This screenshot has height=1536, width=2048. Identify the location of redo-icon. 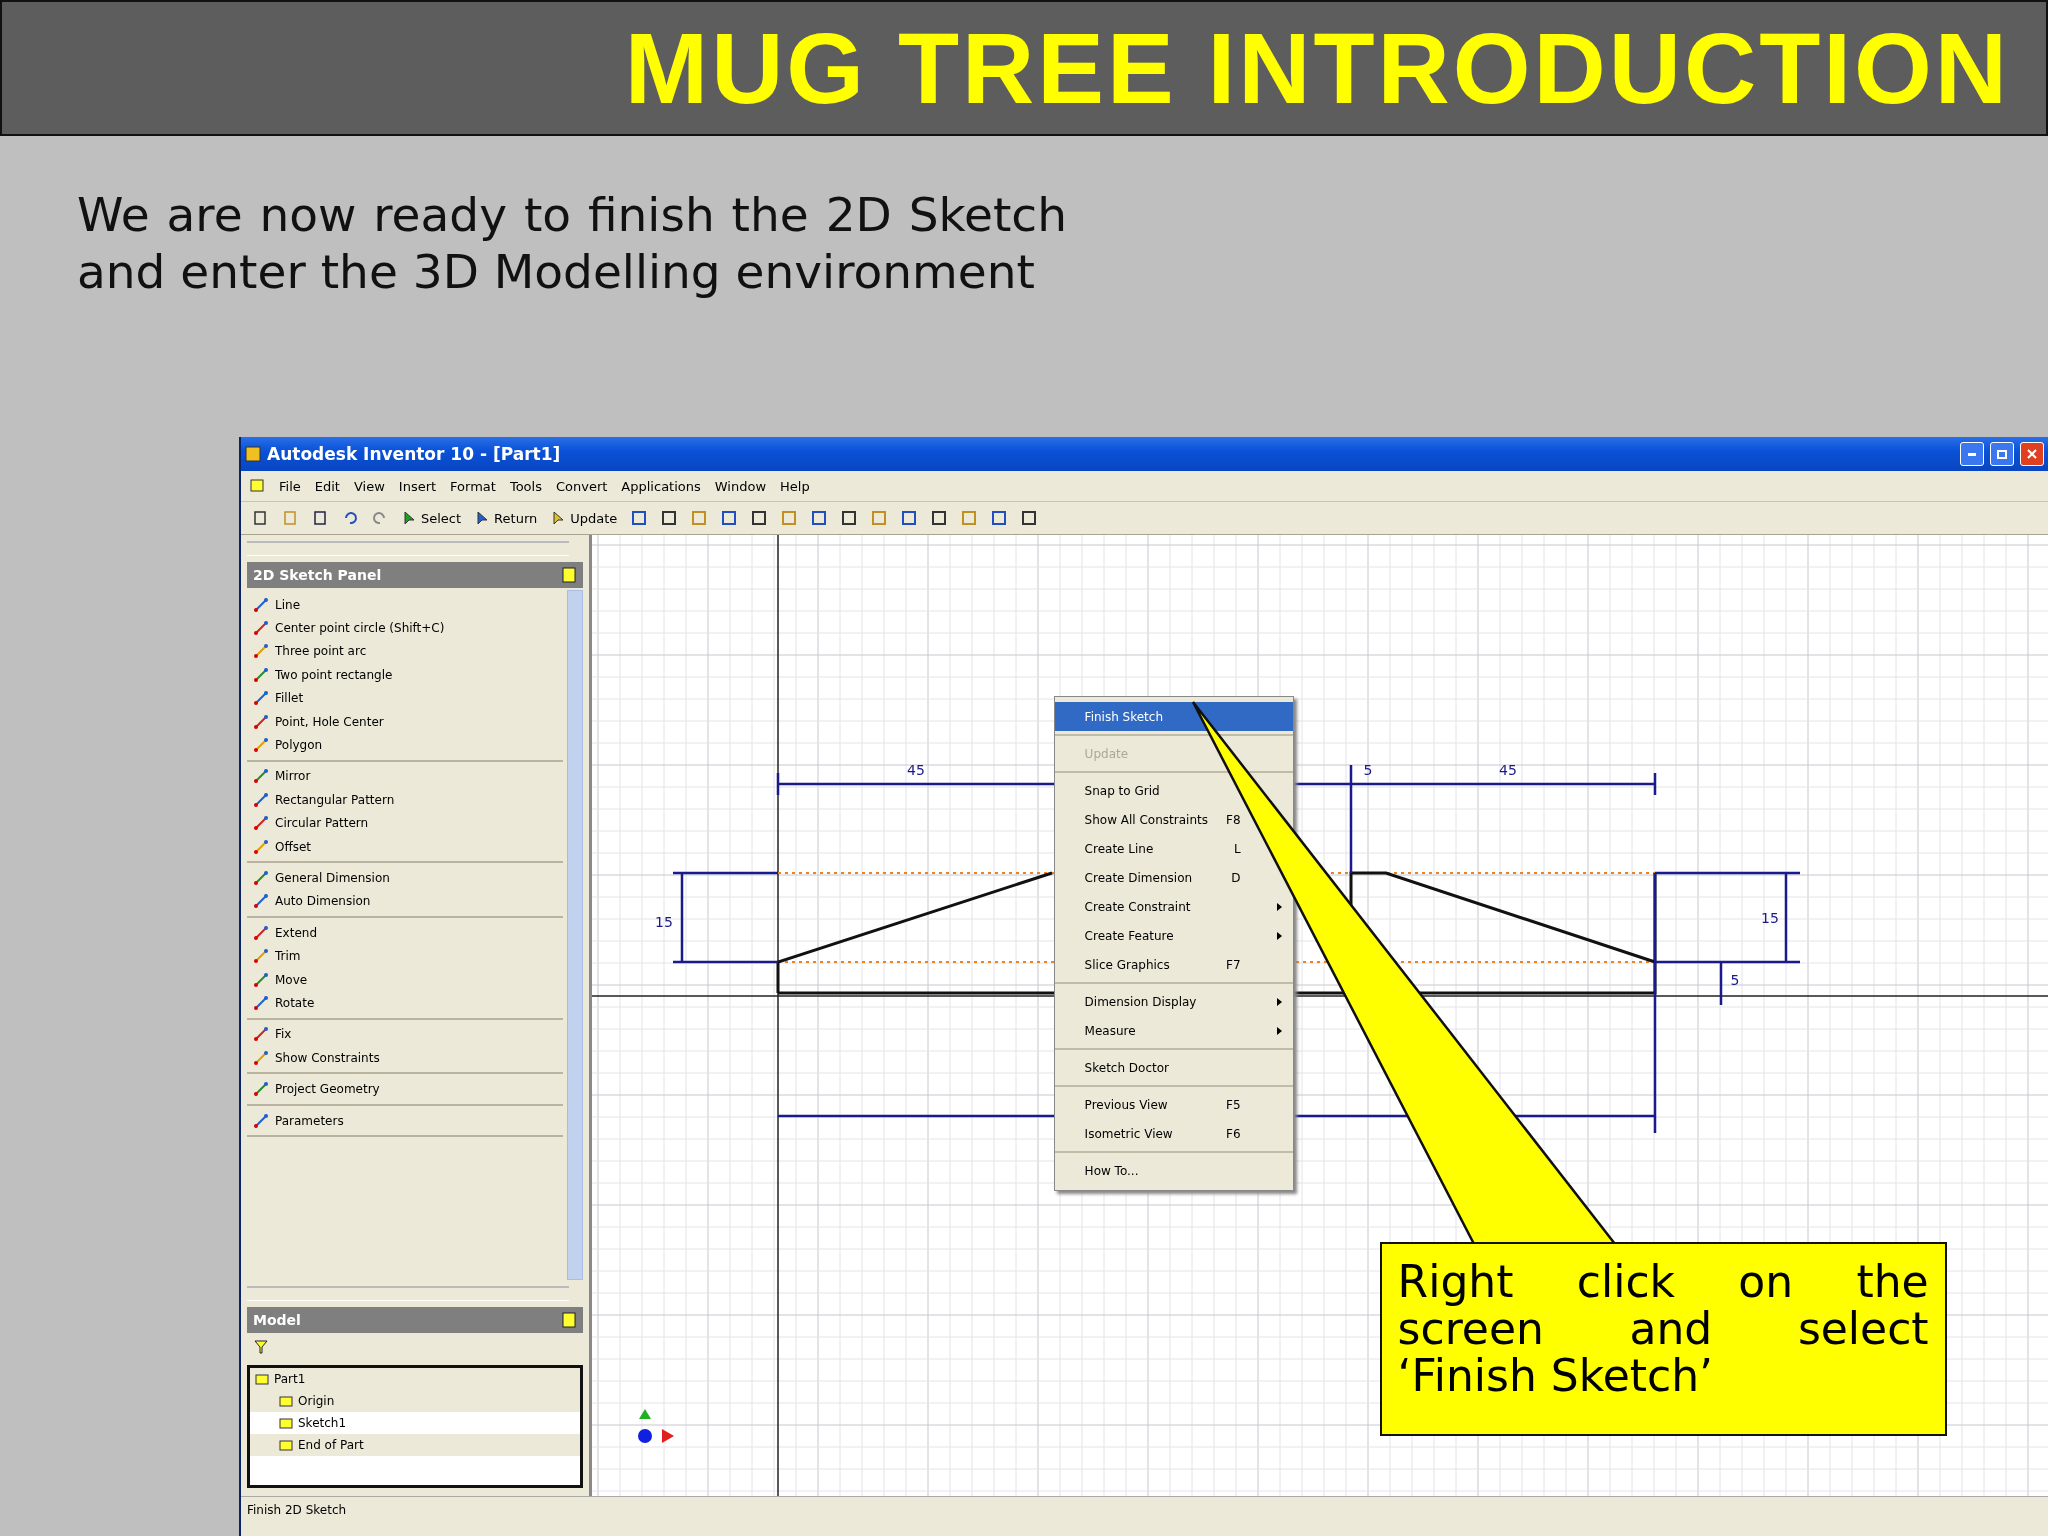
(380, 518).